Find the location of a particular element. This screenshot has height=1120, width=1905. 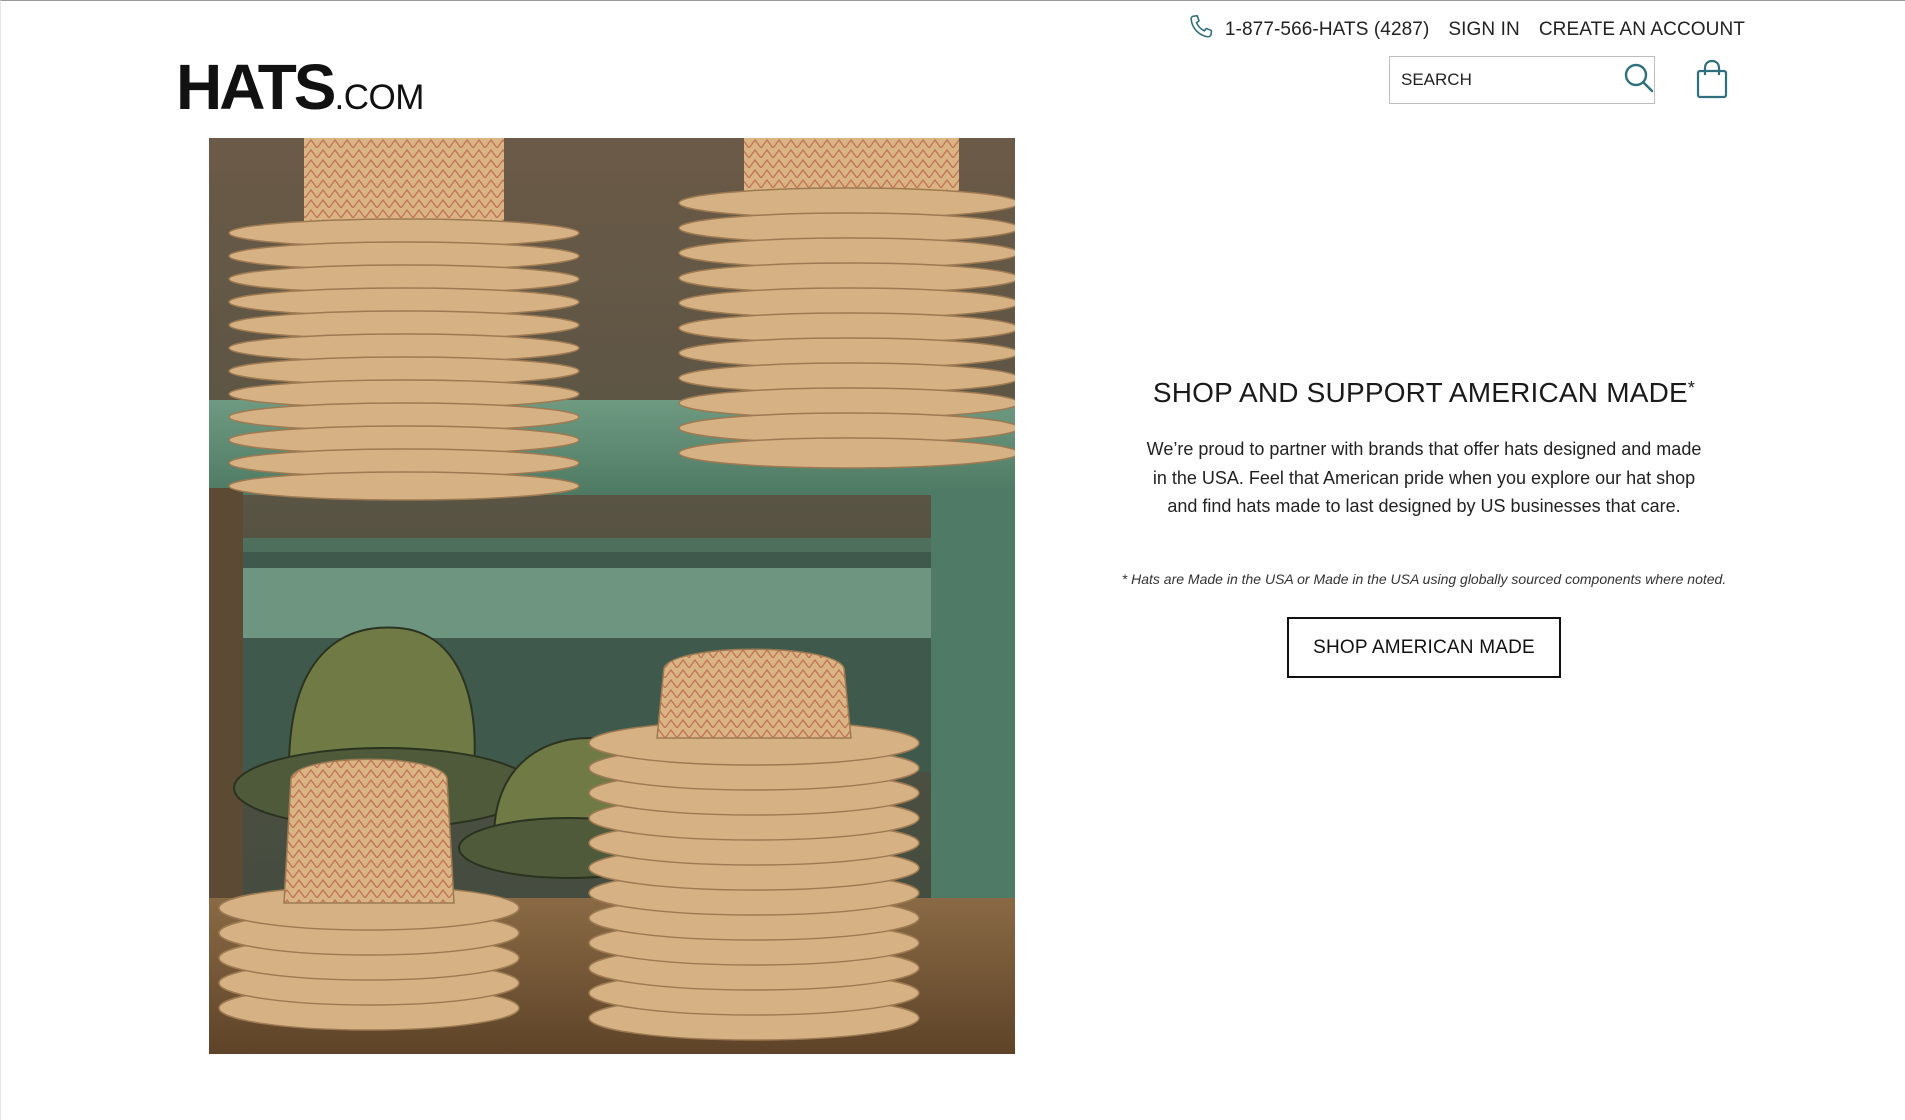

search-button is located at coordinates (1639, 80).